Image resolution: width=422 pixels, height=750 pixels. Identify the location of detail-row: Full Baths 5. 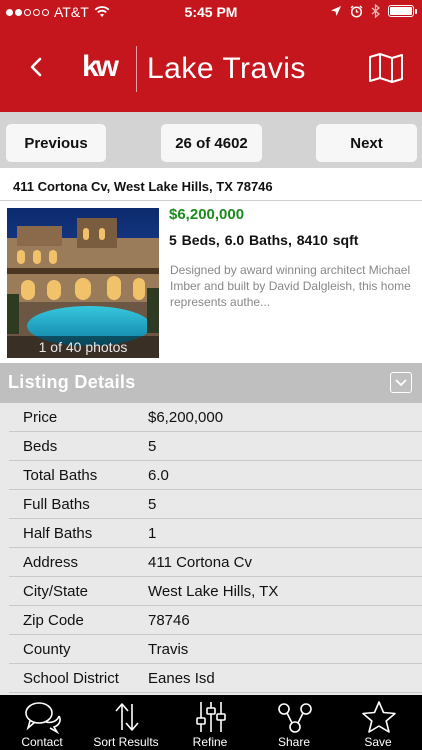
(215, 504).